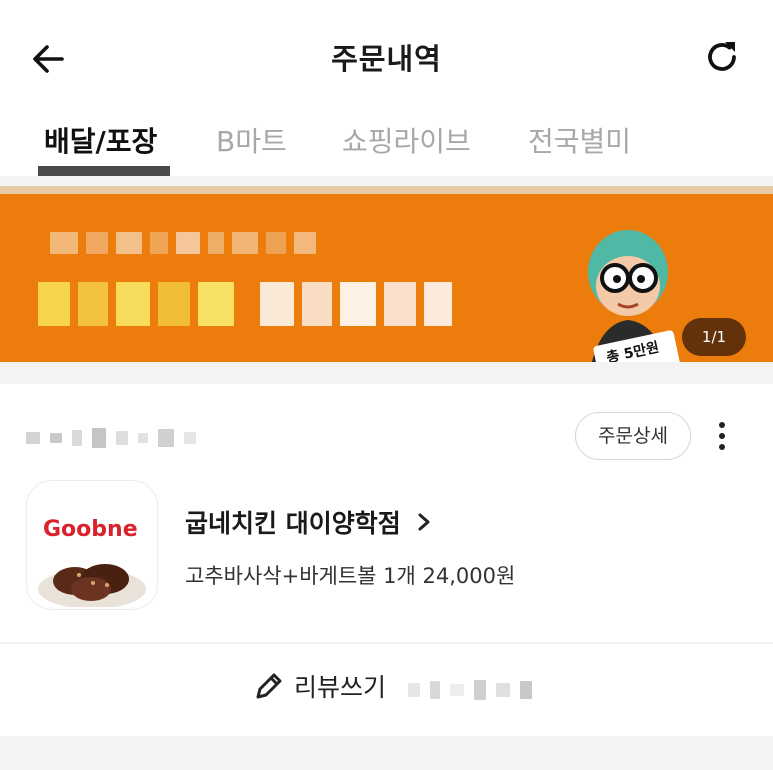 Image resolution: width=773 pixels, height=770 pixels. Describe the element at coordinates (251, 140) in the screenshot. I see `tab-bmart: B마트` at that location.